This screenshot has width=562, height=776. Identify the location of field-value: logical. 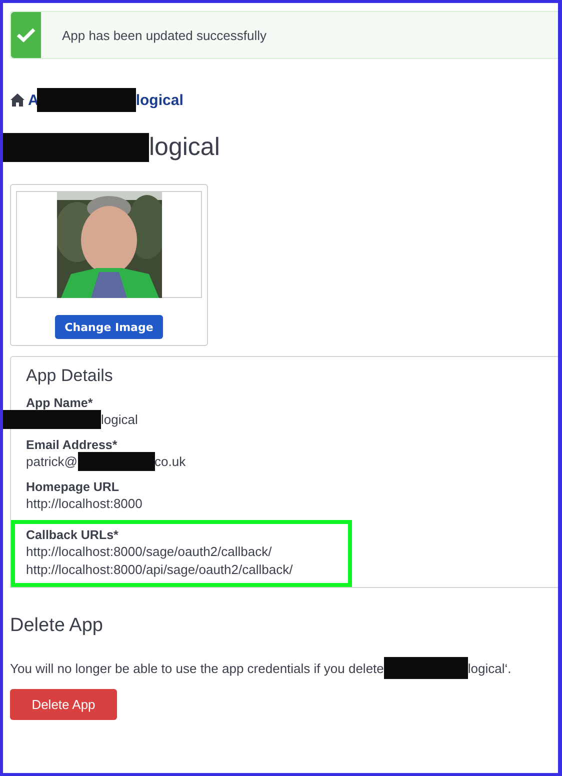
(119, 419).